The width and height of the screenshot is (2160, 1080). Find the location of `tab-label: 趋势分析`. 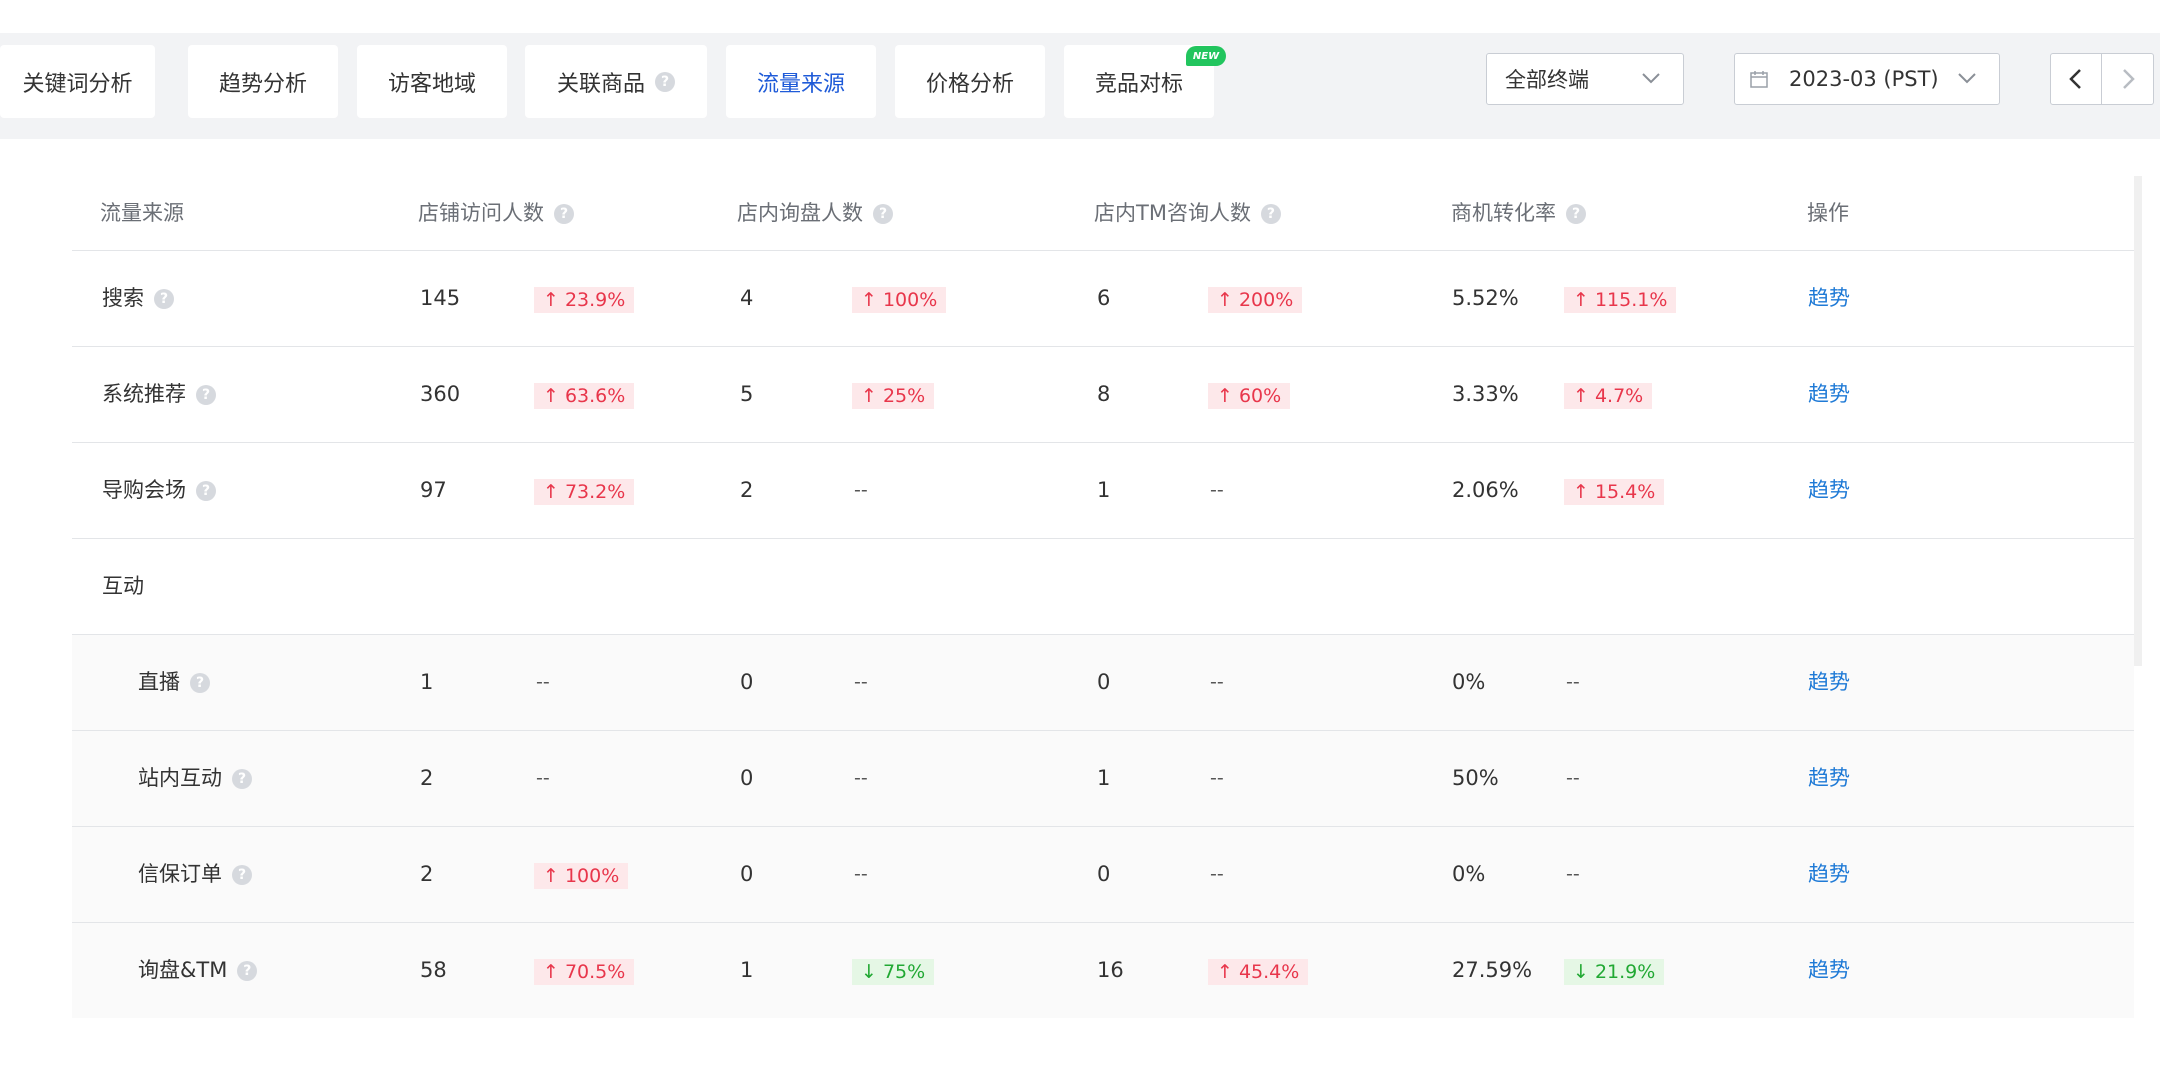

tab-label: 趋势分析 is located at coordinates (262, 84).